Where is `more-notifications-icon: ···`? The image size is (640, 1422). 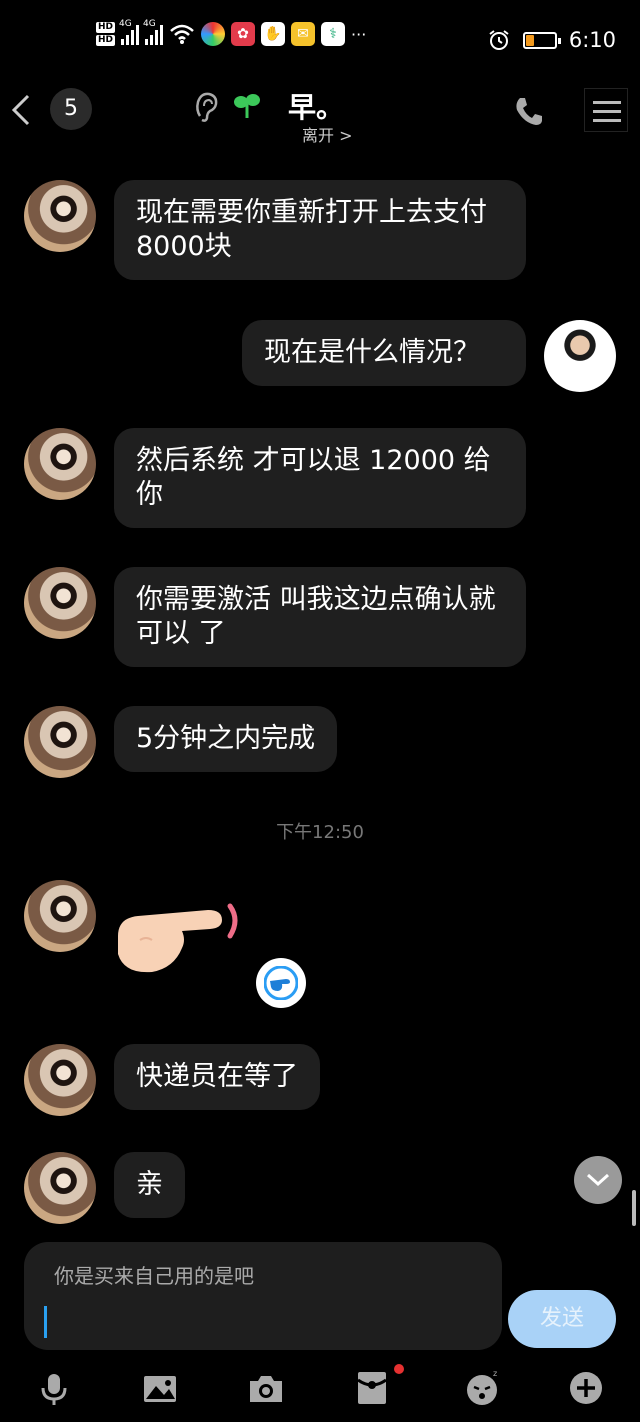 more-notifications-icon: ··· is located at coordinates (359, 34).